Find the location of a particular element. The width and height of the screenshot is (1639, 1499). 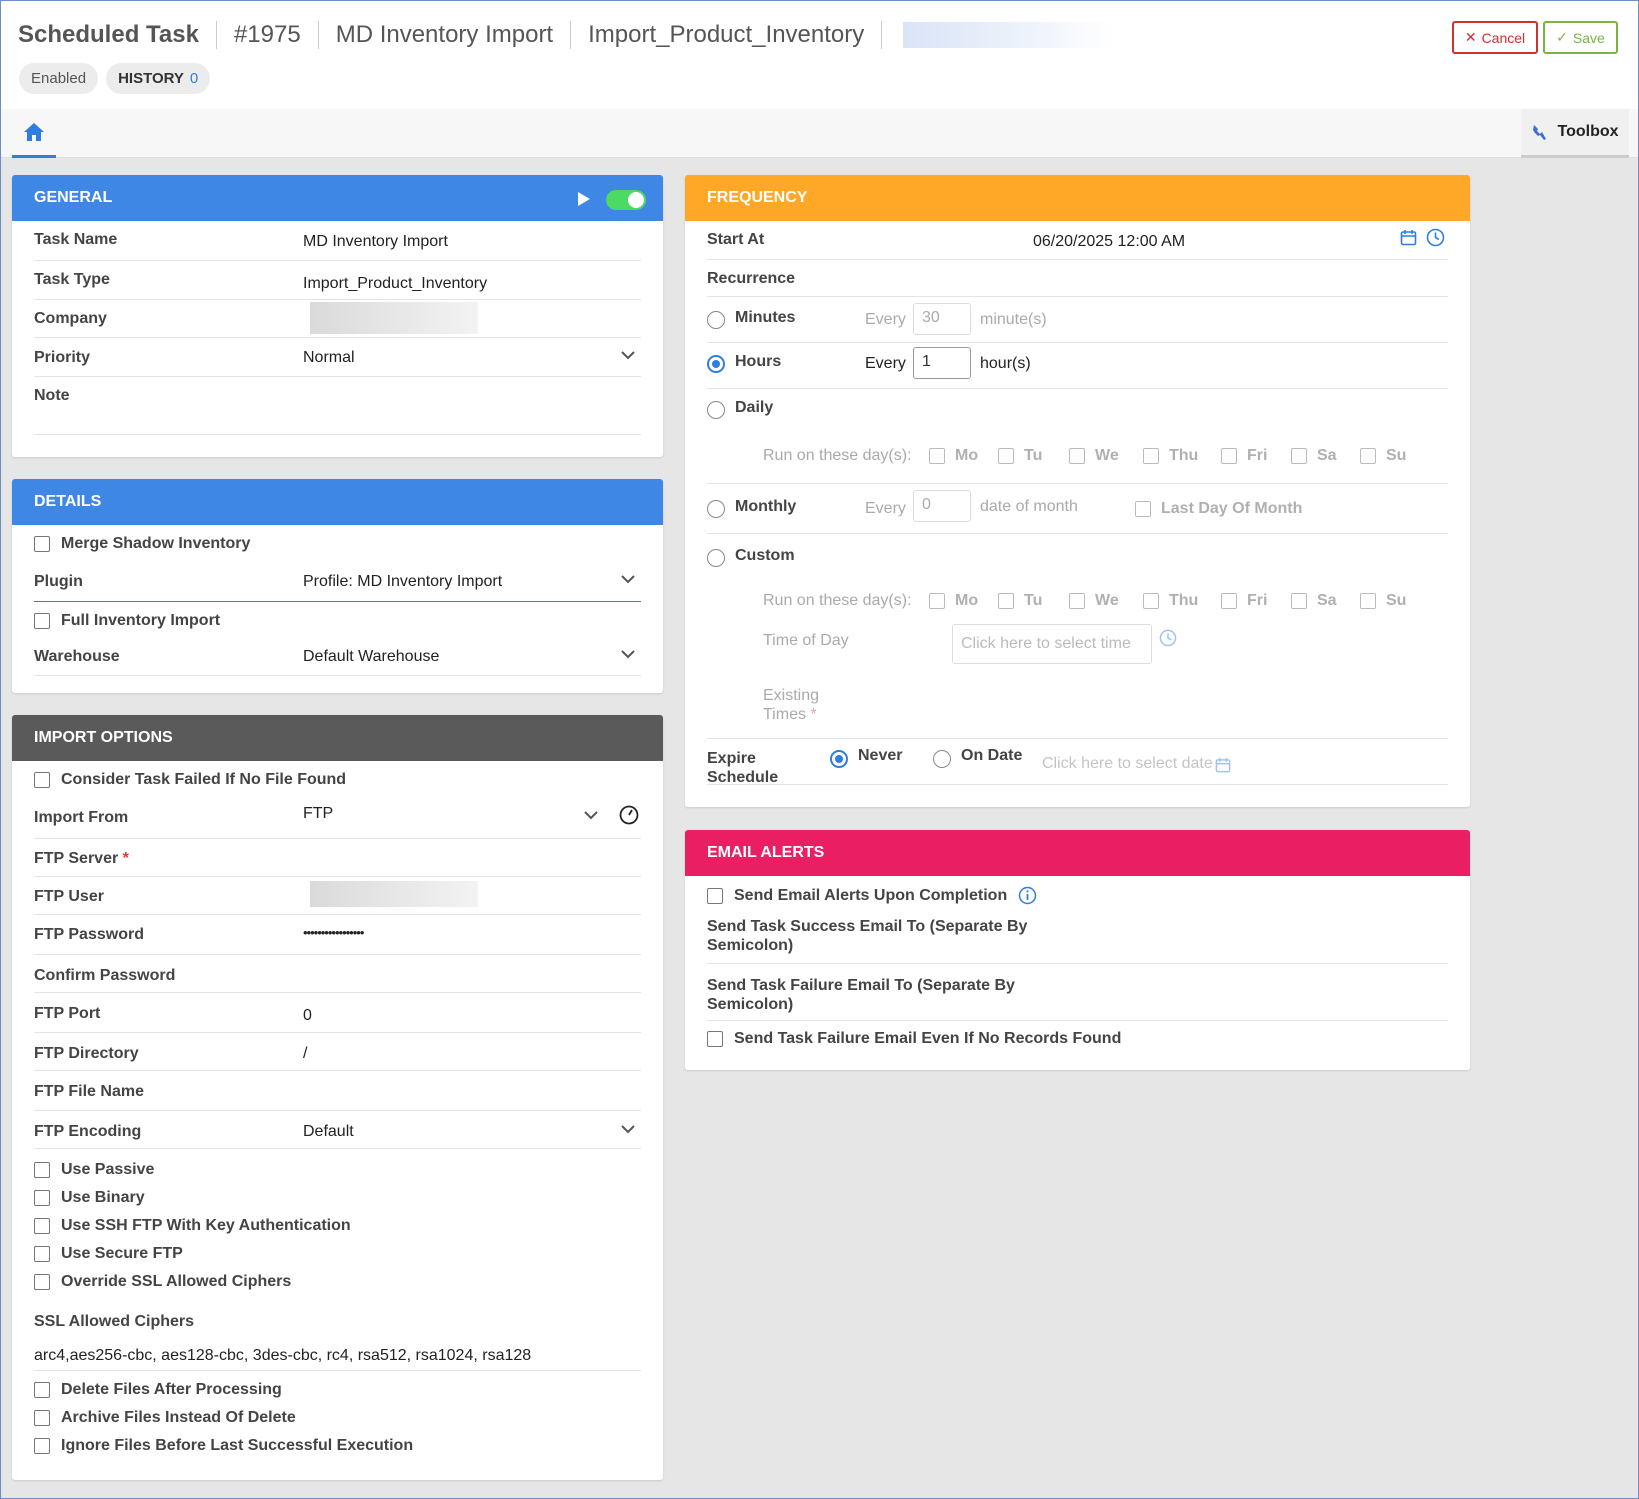

use-passive-checkbox: Use Passive is located at coordinates (94, 1170).